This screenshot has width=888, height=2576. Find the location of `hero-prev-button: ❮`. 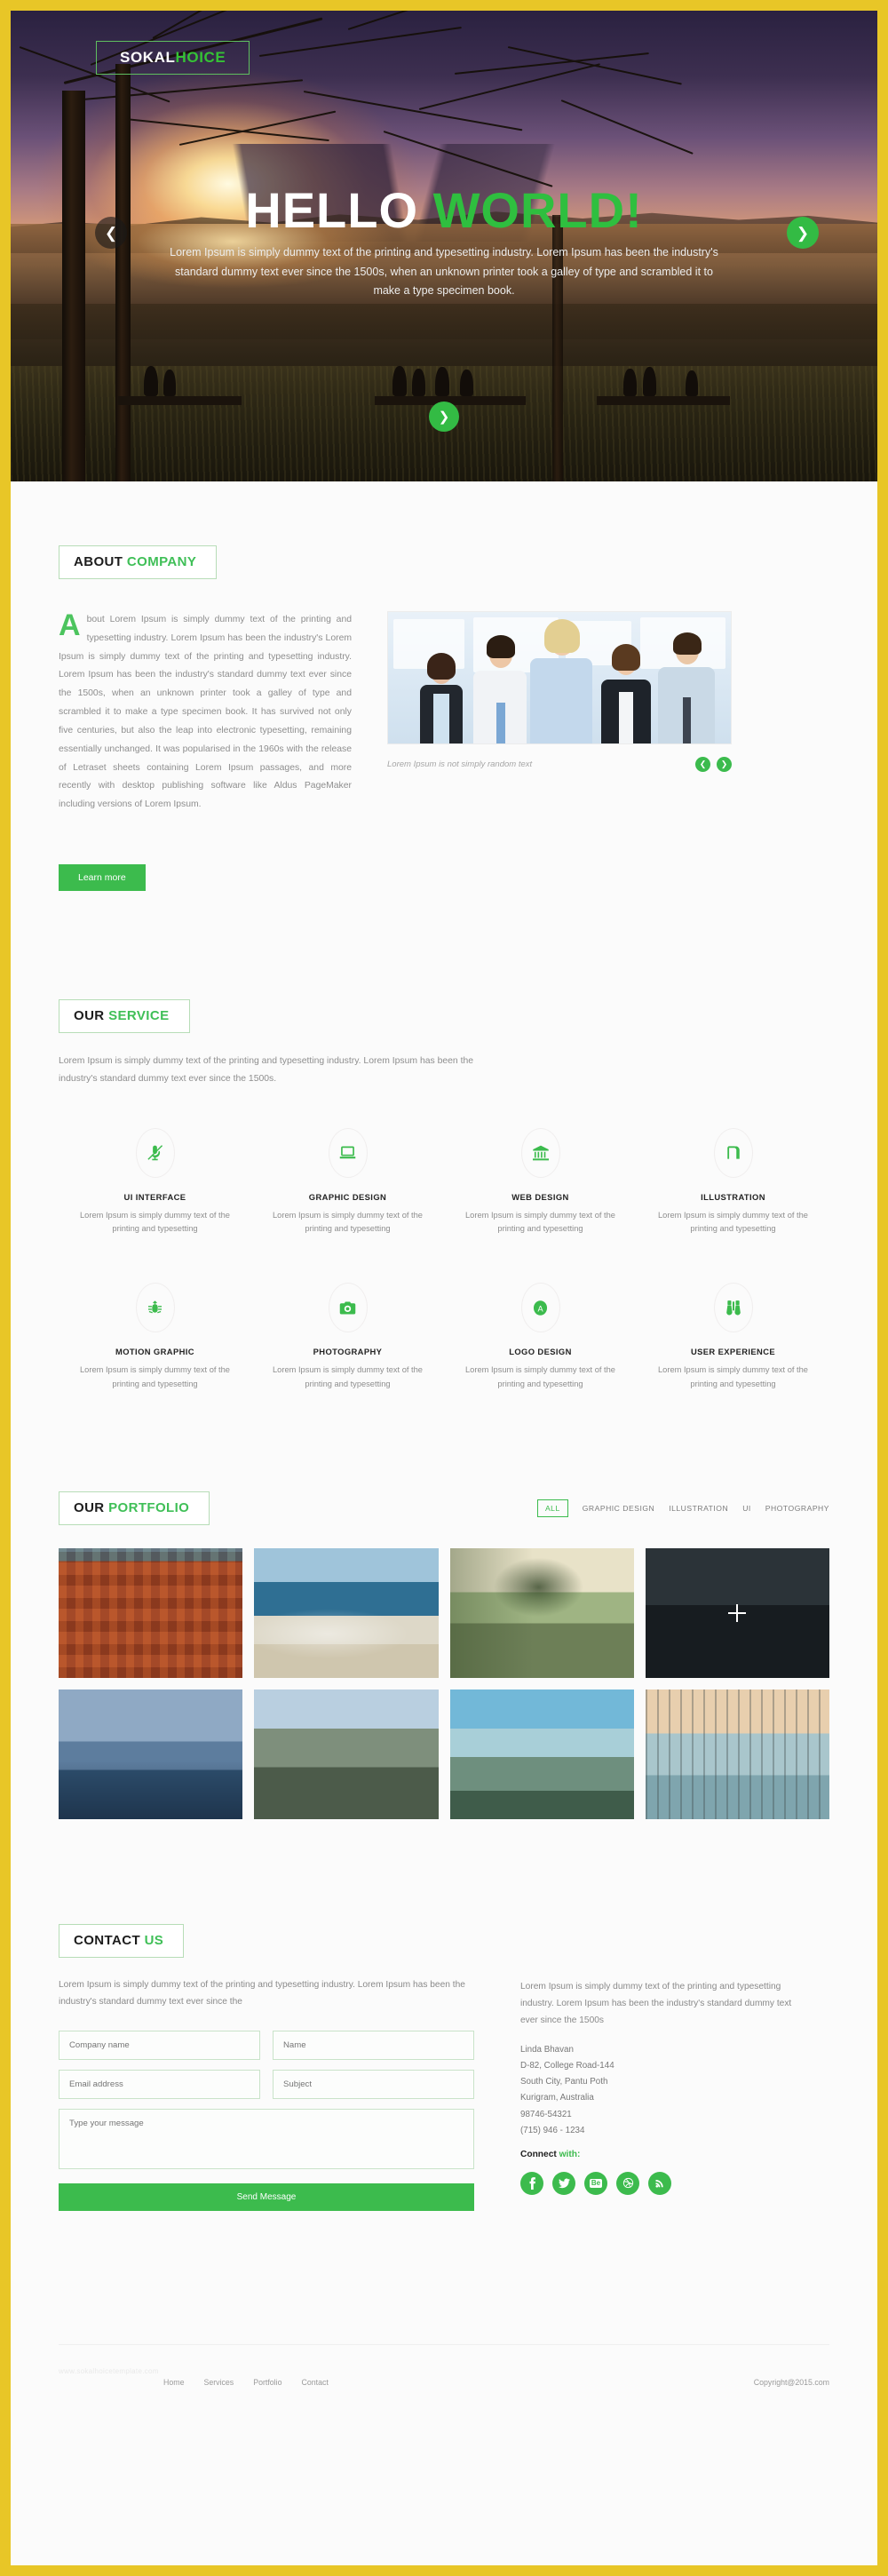

hero-prev-button: ❮ is located at coordinates (111, 233).